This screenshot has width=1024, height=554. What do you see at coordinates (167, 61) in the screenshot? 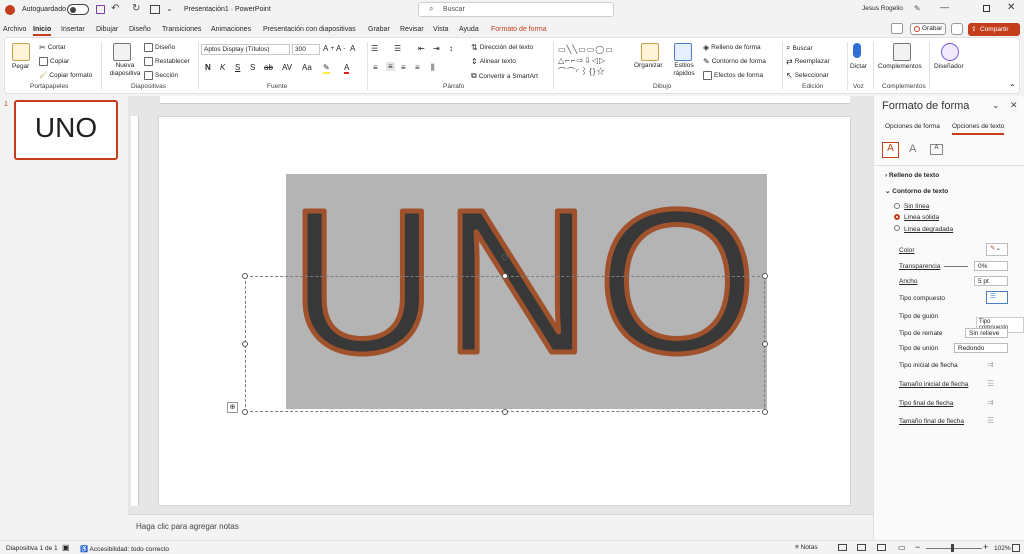
I see `reset-button: Restablecer` at bounding box center [167, 61].